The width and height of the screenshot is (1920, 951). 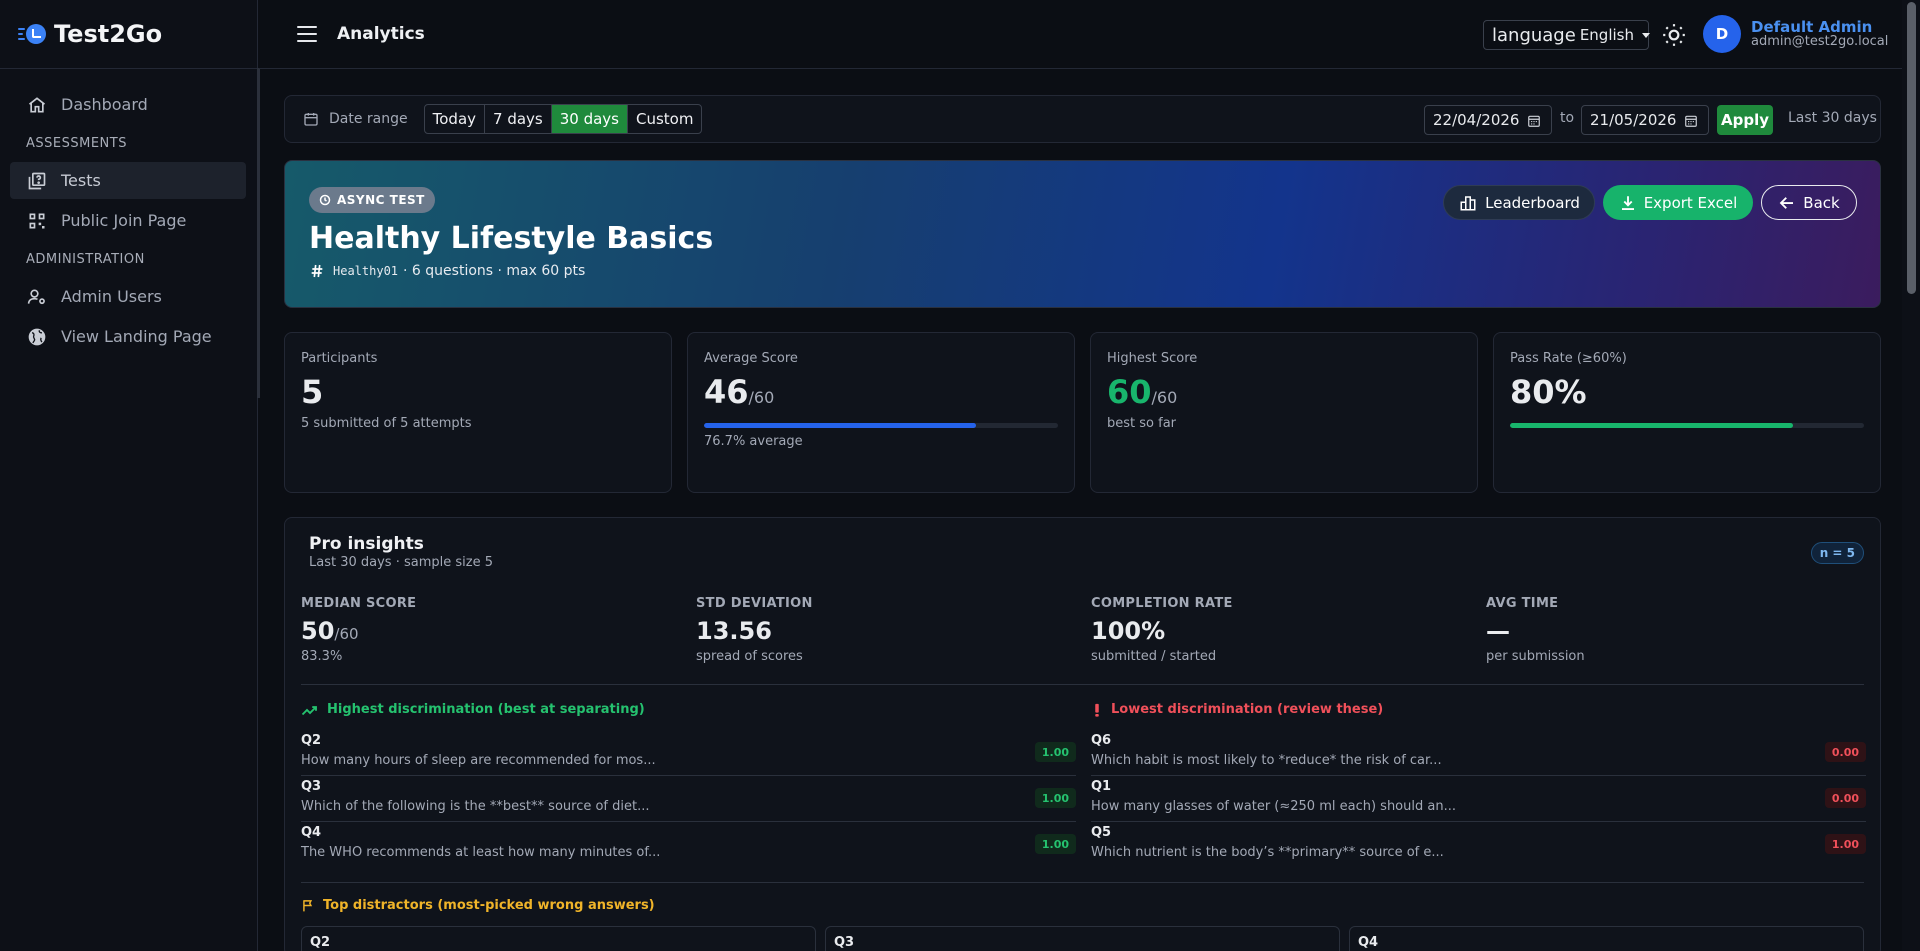 I want to click on metric-value: 13.56, so click(x=734, y=631).